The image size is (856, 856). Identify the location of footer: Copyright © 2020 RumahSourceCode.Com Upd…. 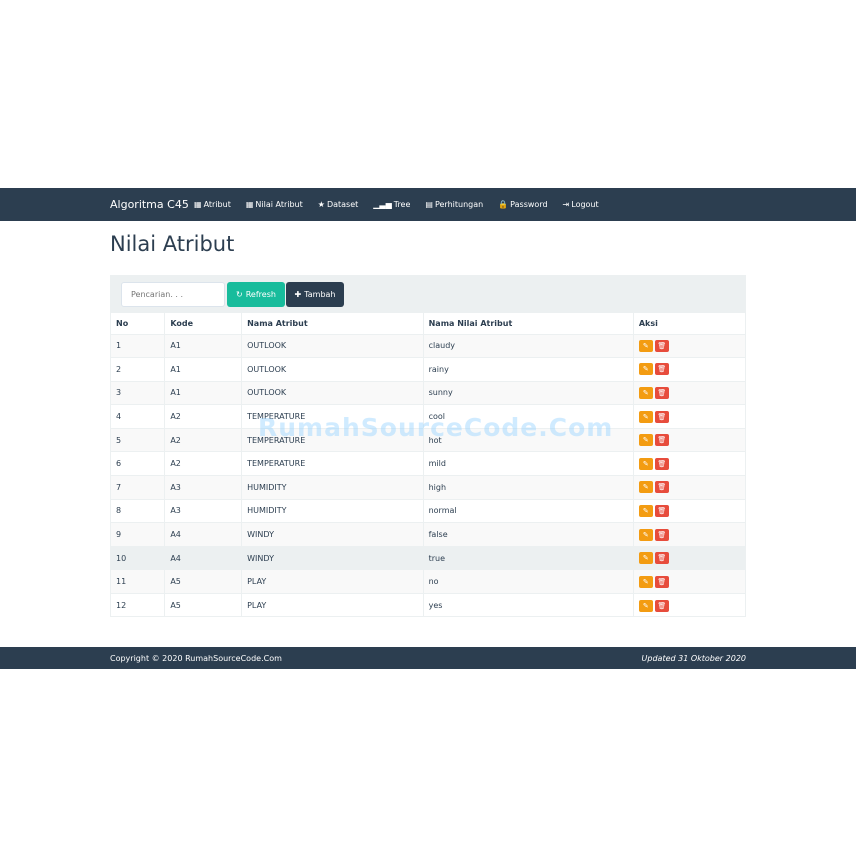
(428, 658).